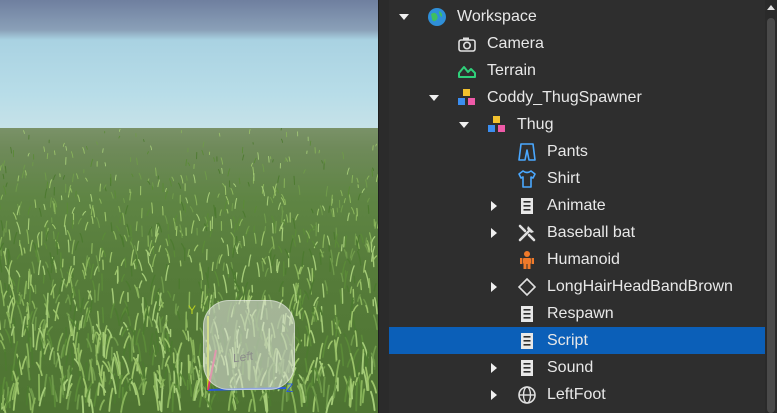 This screenshot has height=413, width=777. I want to click on explorer-item-thug: Thug, so click(577, 124).